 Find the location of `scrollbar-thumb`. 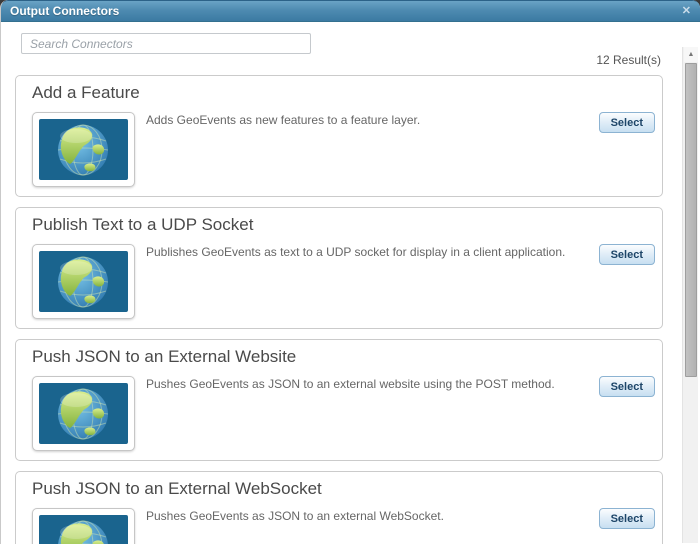

scrollbar-thumb is located at coordinates (691, 220).